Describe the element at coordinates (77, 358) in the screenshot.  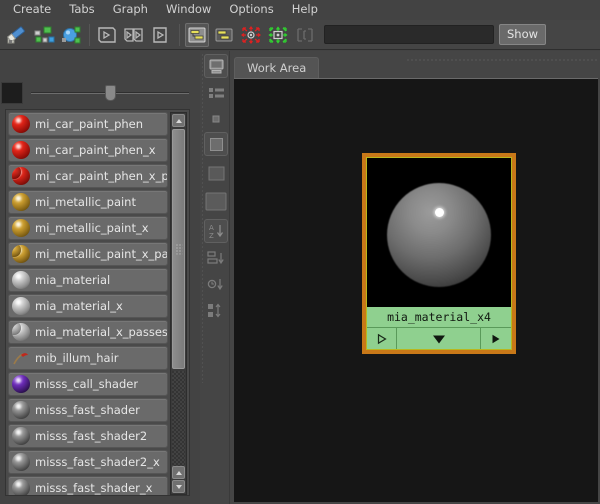
I see `list-item-label: mib_illum_hair` at that location.